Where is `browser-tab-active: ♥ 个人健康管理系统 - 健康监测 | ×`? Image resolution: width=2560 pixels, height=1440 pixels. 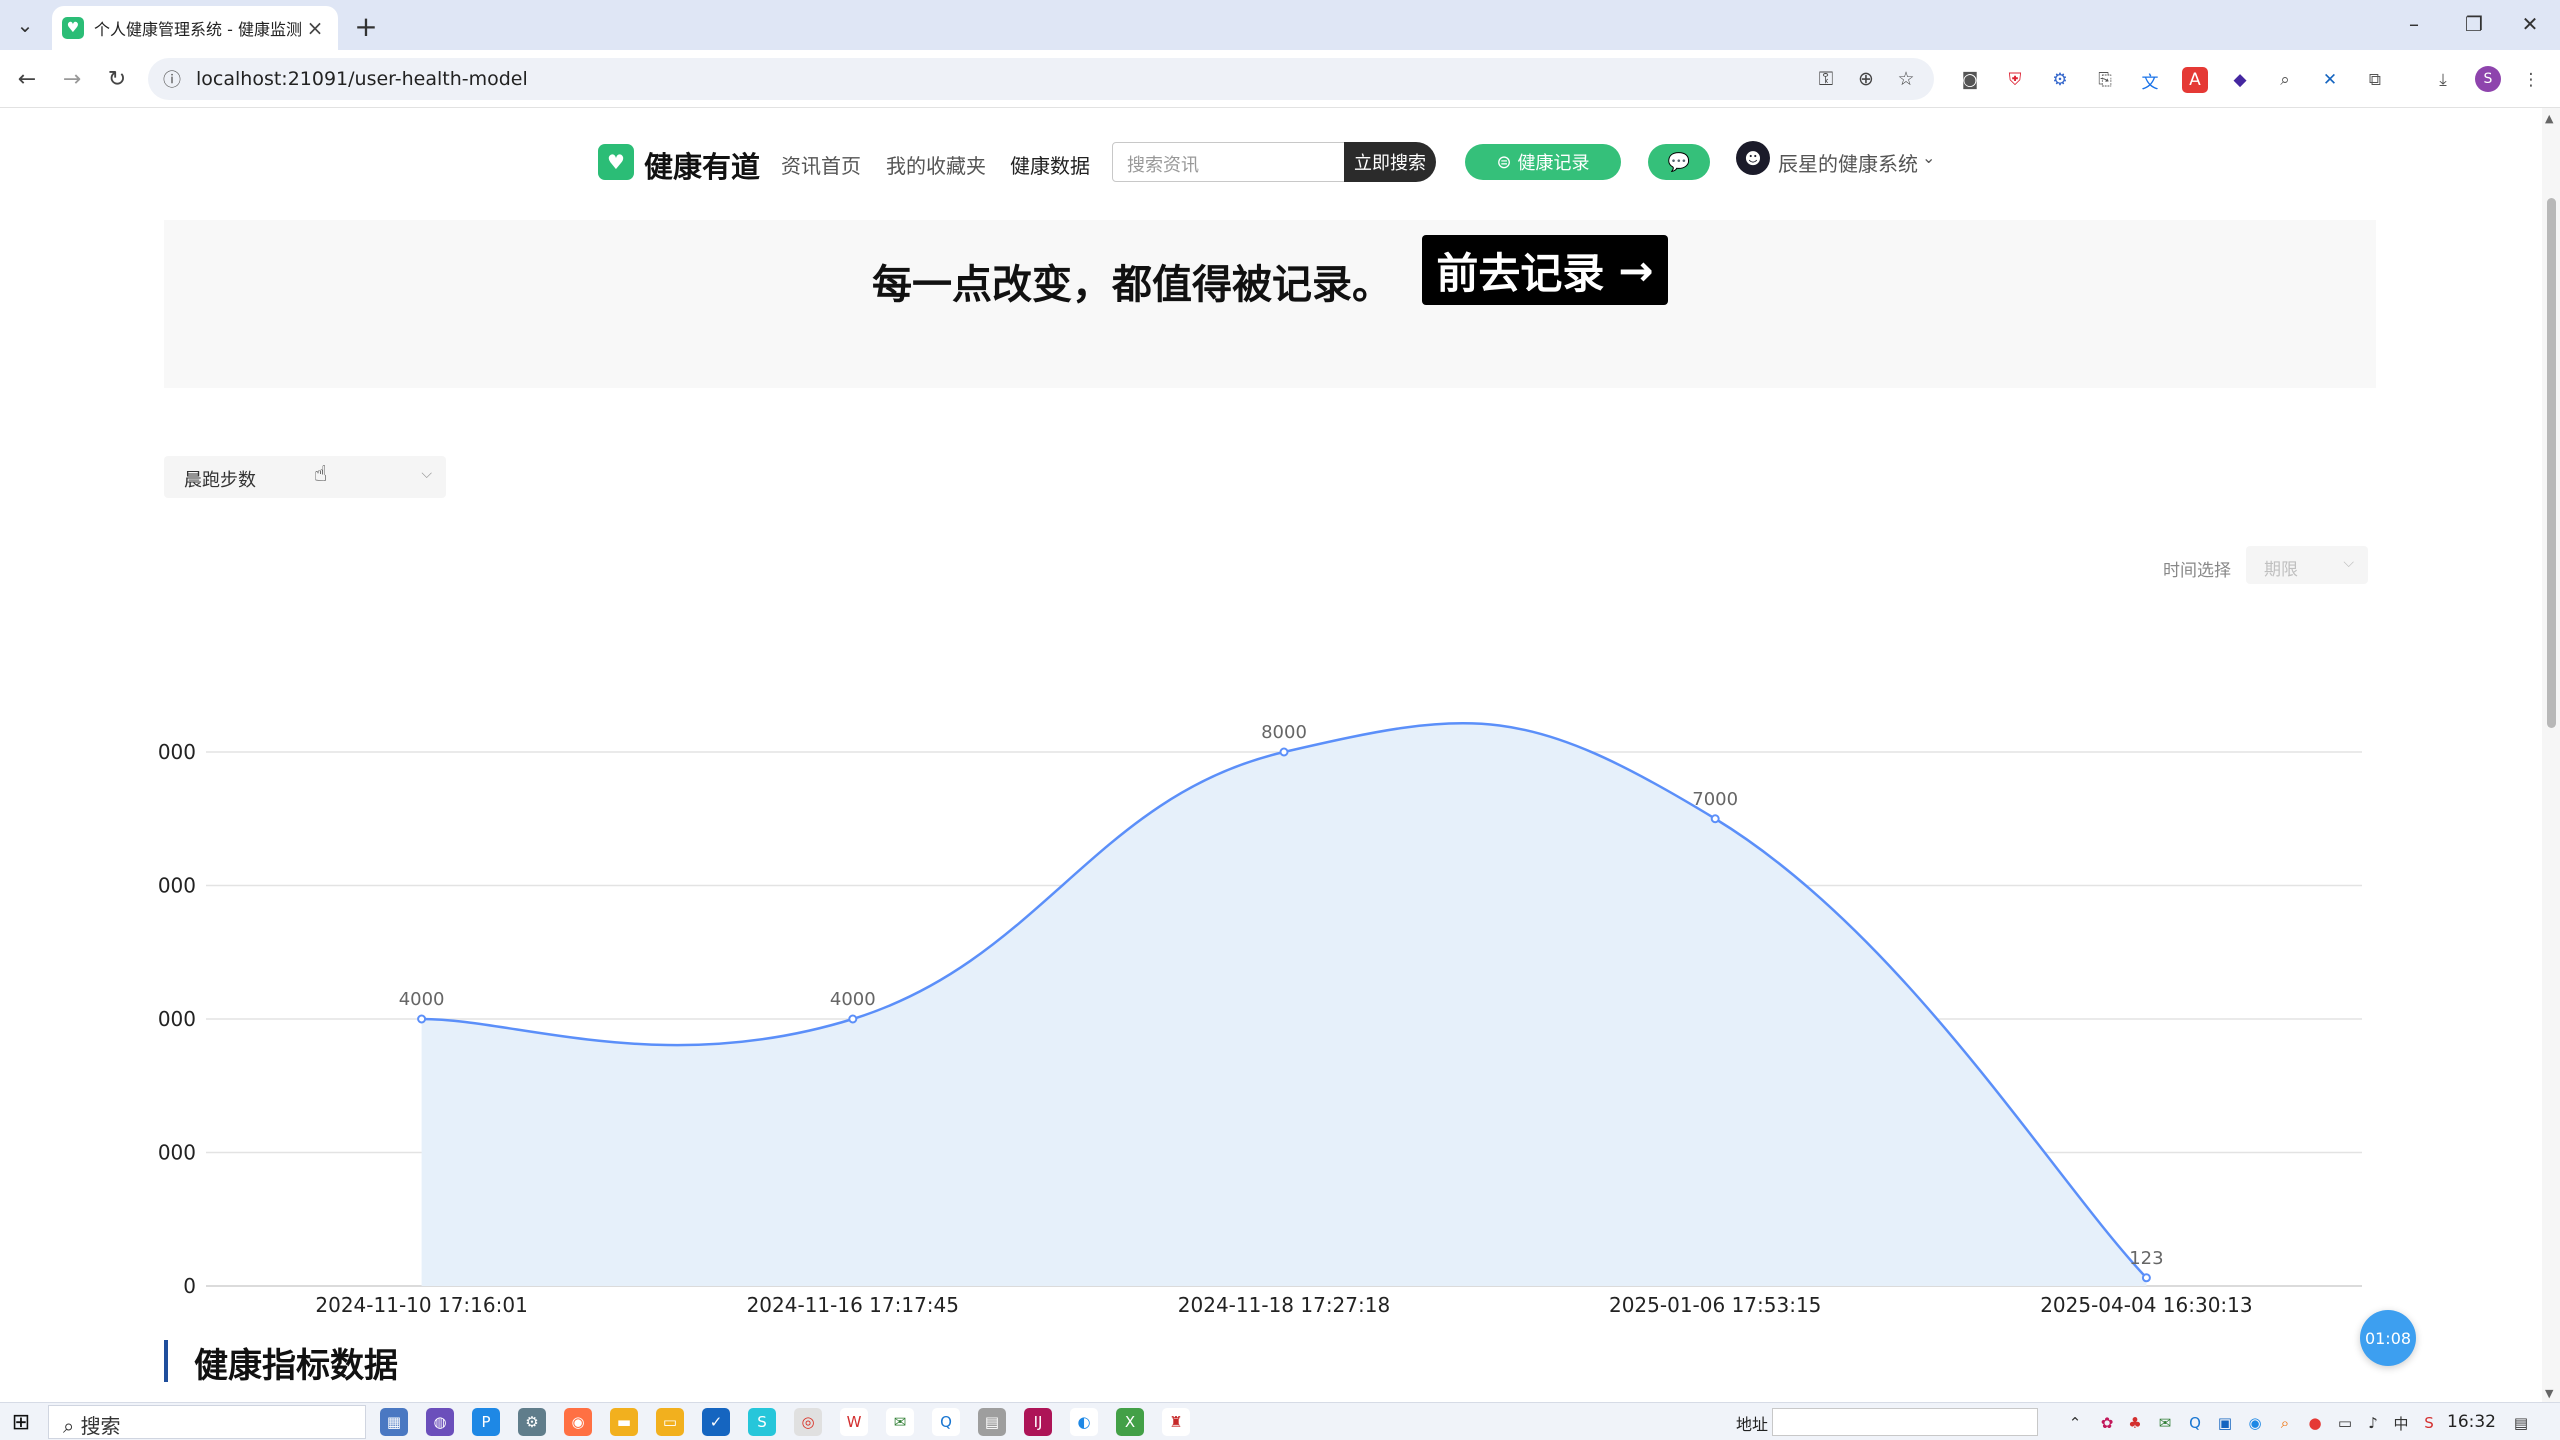
browser-tab-active: ♥ 个人健康管理系统 - 健康监测 | × is located at coordinates (195, 28).